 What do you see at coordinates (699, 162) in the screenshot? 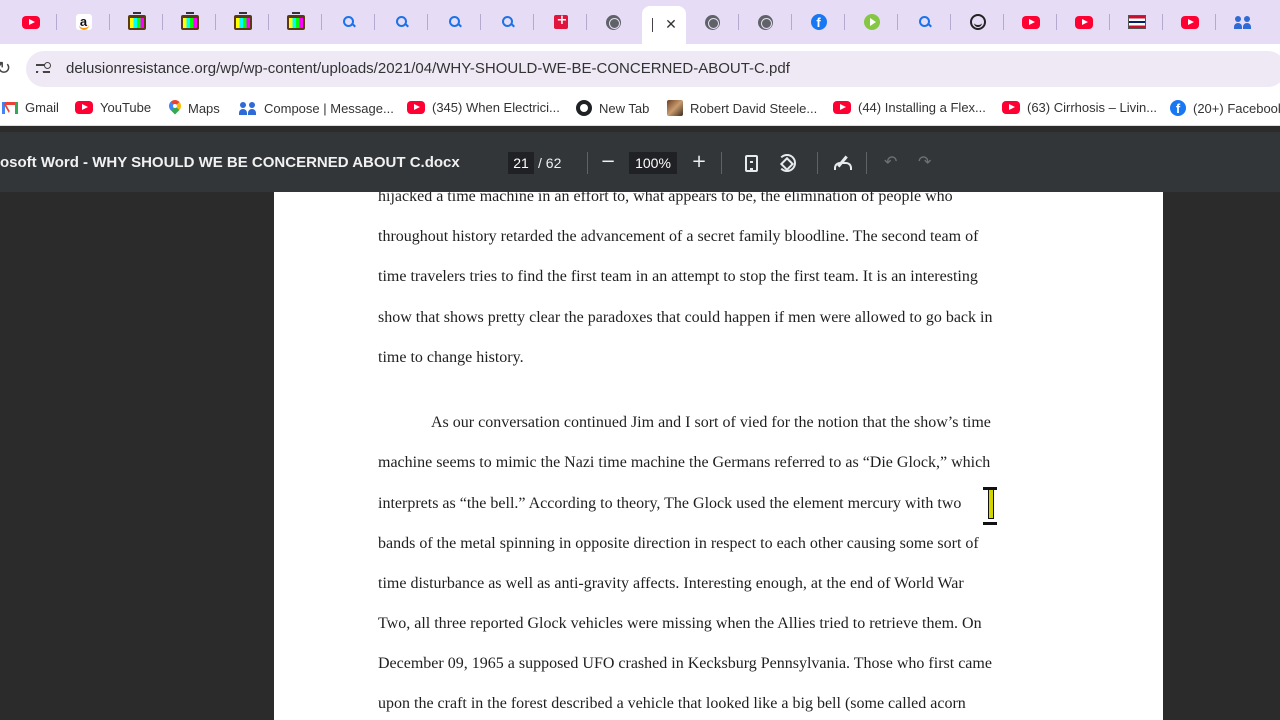
I see `zoom-in-button: +` at bounding box center [699, 162].